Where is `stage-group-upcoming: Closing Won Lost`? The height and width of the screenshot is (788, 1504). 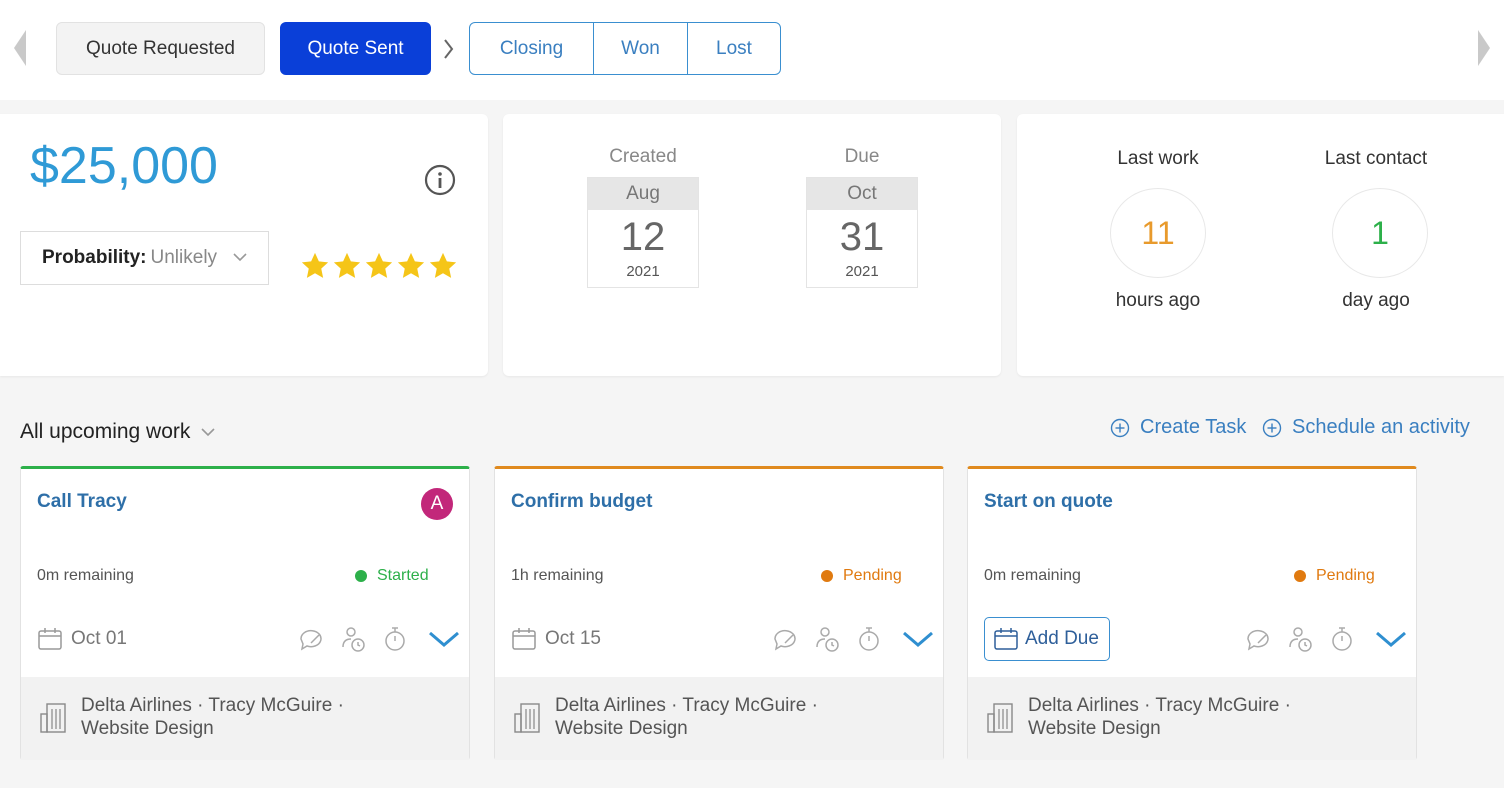
stage-group-upcoming: Closing Won Lost is located at coordinates (625, 48).